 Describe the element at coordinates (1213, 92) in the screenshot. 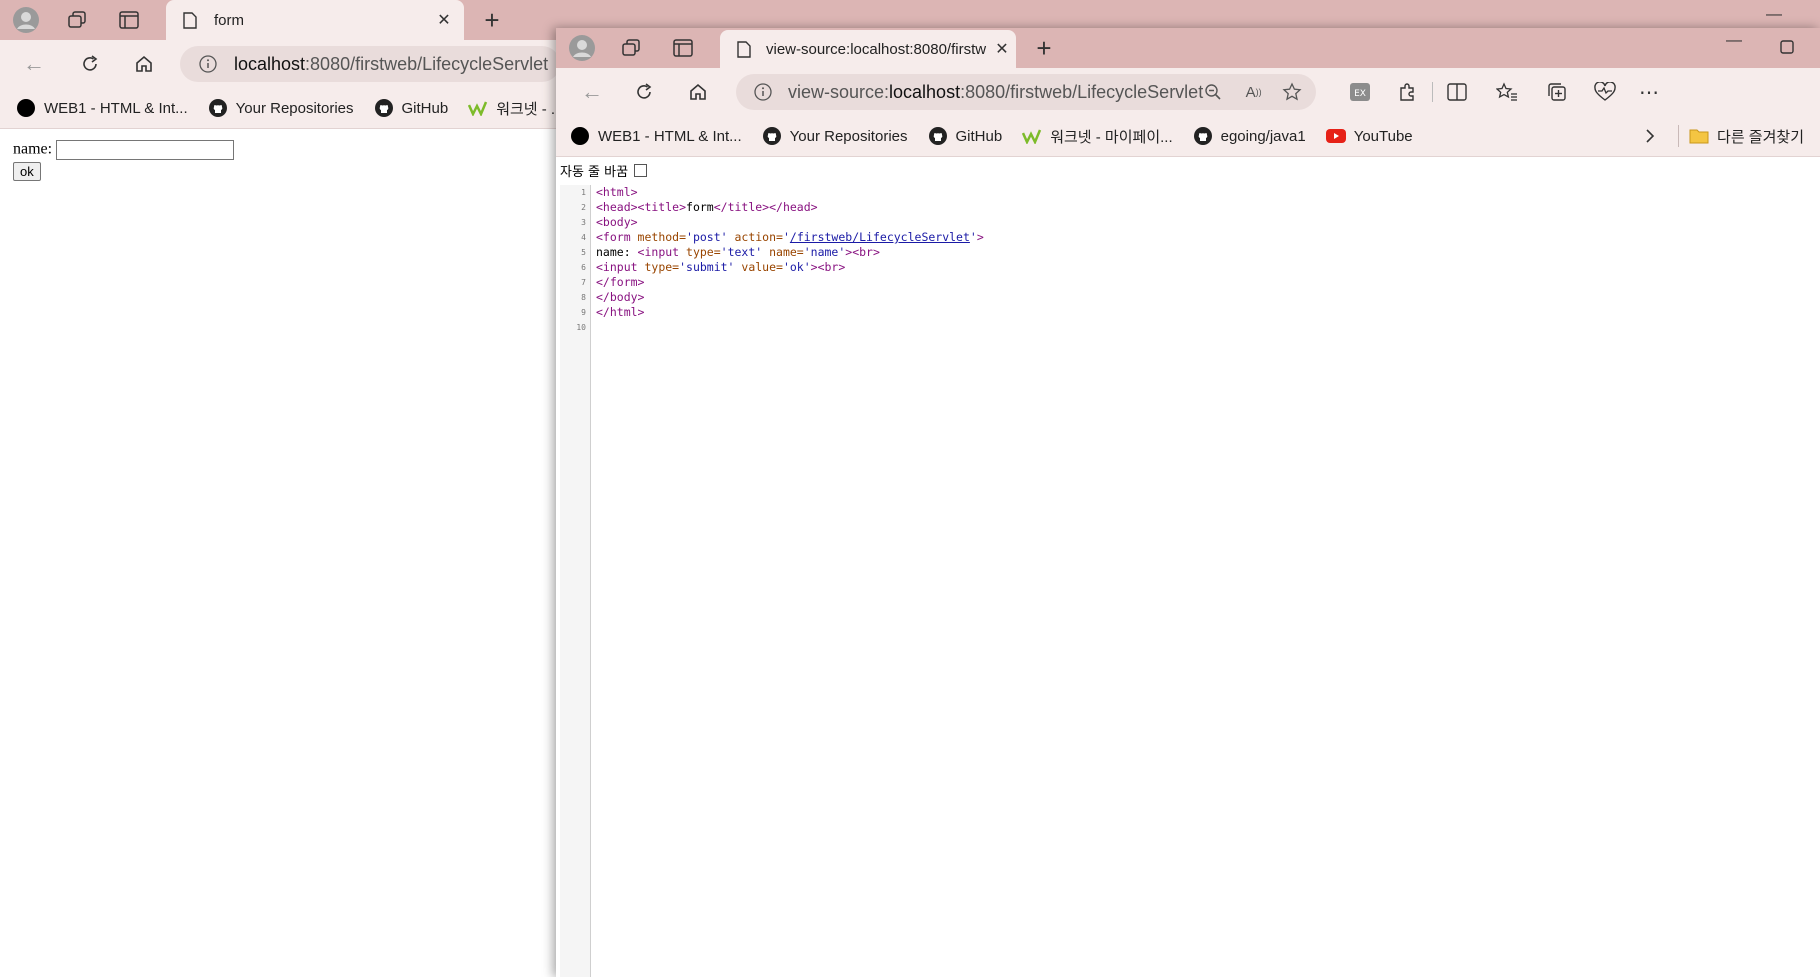

I see `zoom-out-icon` at that location.